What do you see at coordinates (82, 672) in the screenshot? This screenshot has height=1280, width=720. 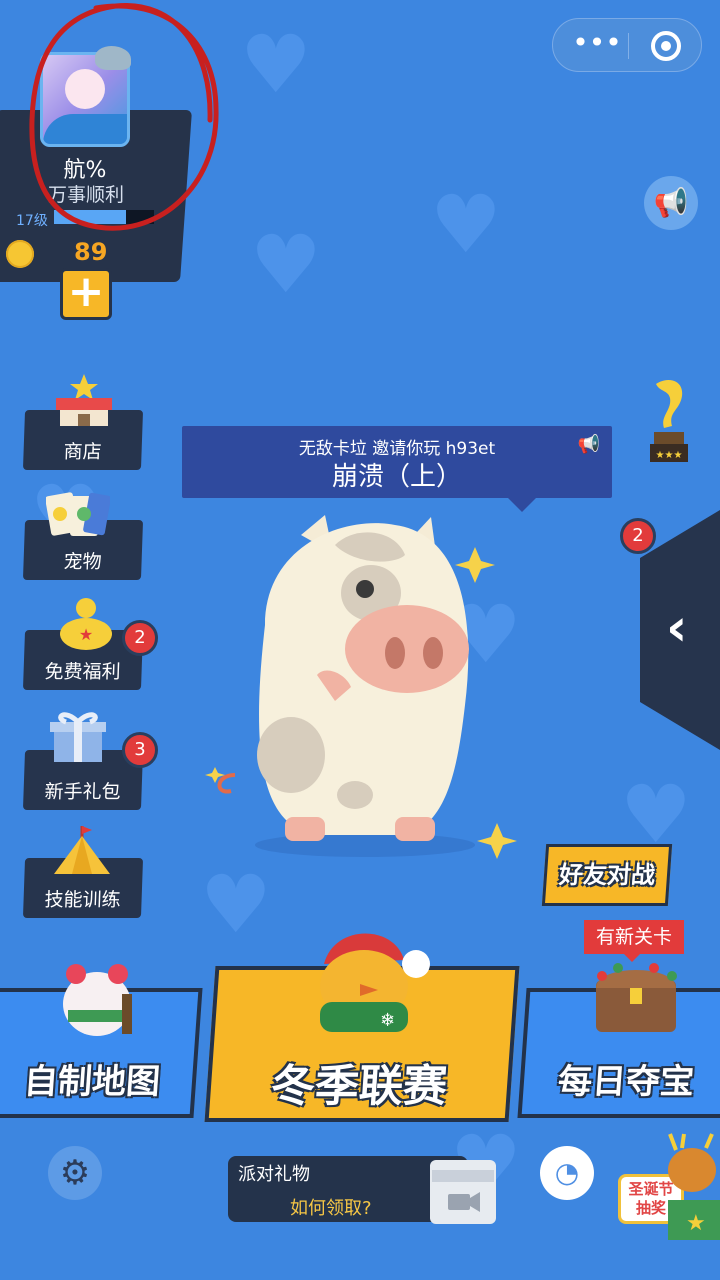 I see `menu-free-benefits-label: 免费福利` at bounding box center [82, 672].